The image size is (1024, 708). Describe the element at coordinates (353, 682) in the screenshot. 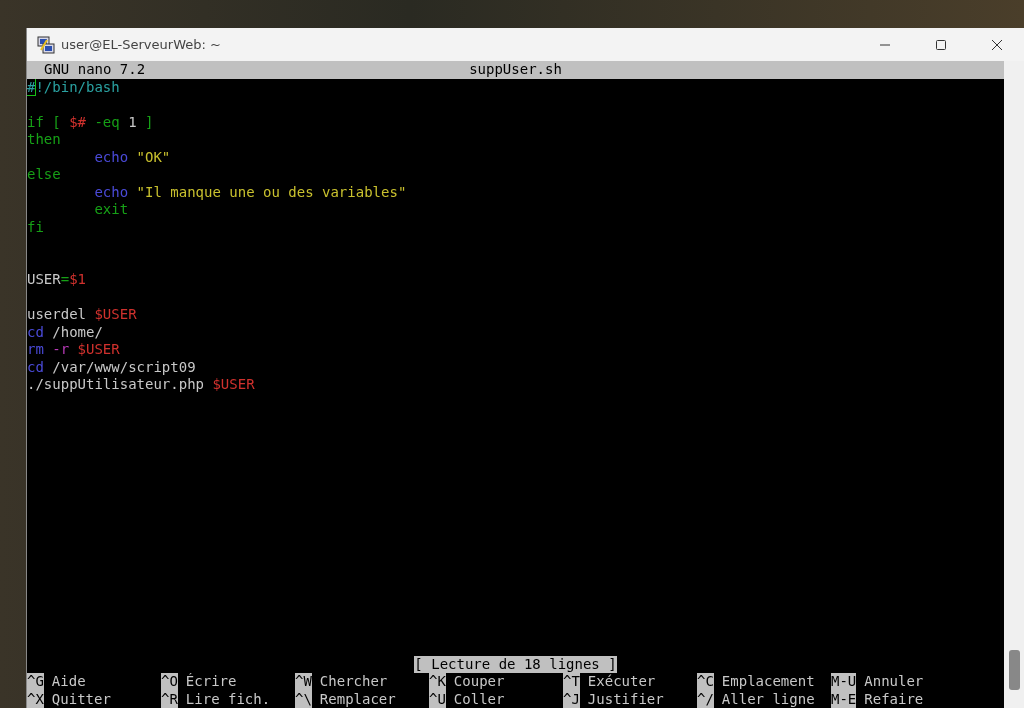

I see `shortcut-label: Chercher` at that location.